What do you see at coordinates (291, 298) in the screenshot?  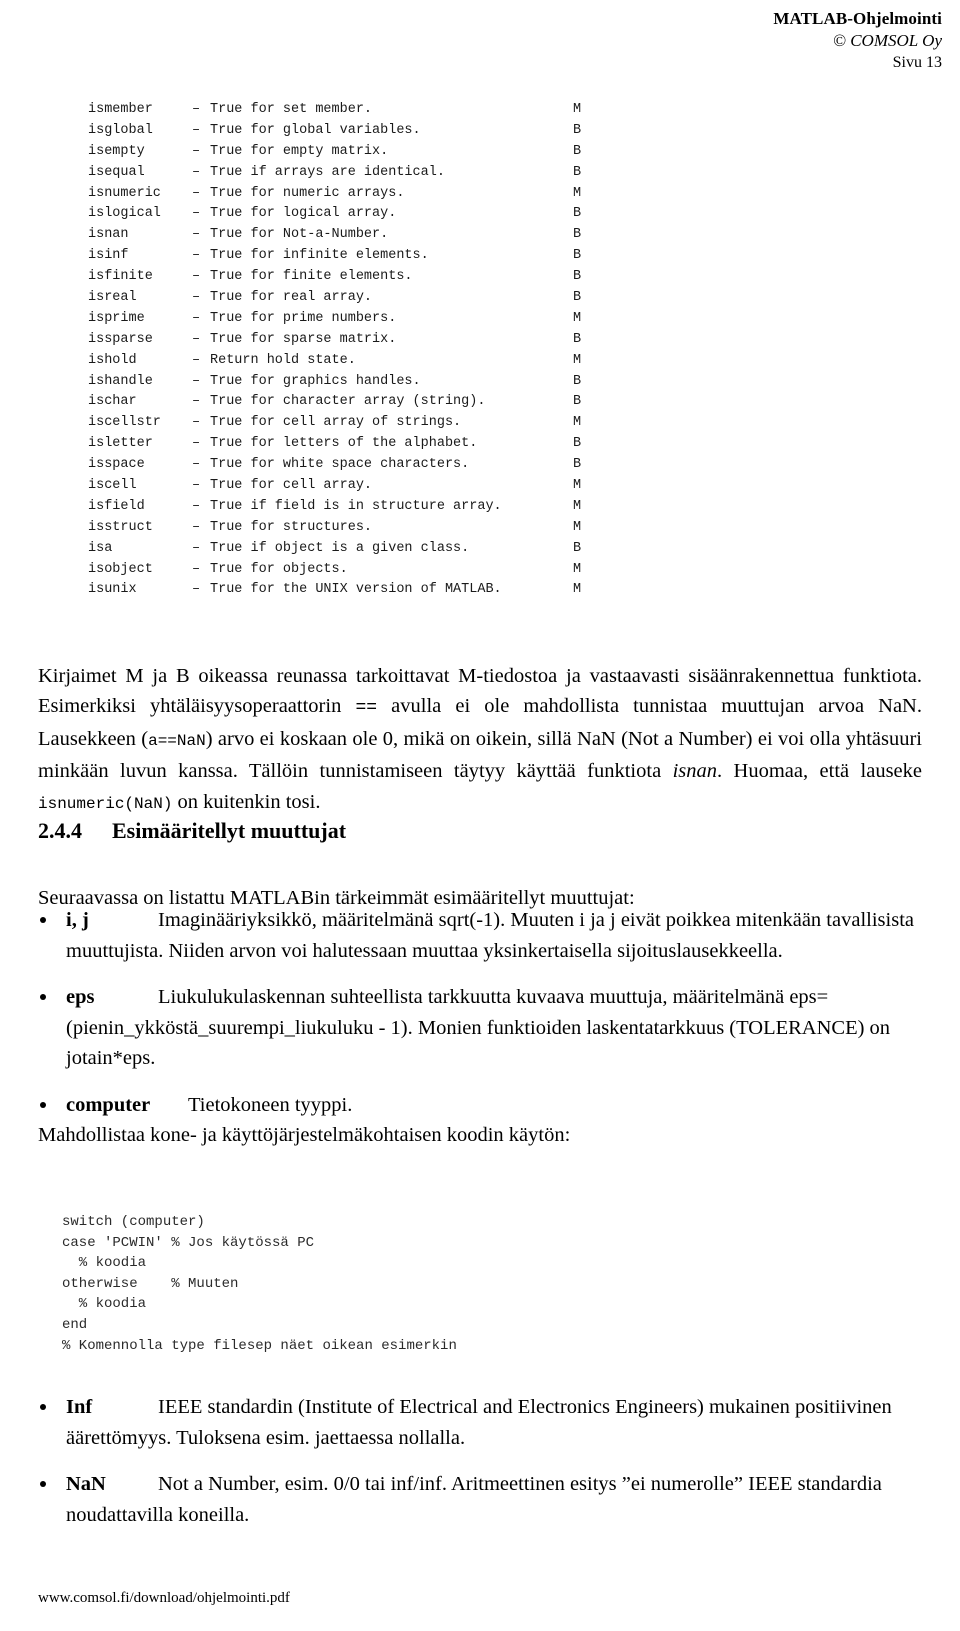 I see `listing-description: True for real array.` at bounding box center [291, 298].